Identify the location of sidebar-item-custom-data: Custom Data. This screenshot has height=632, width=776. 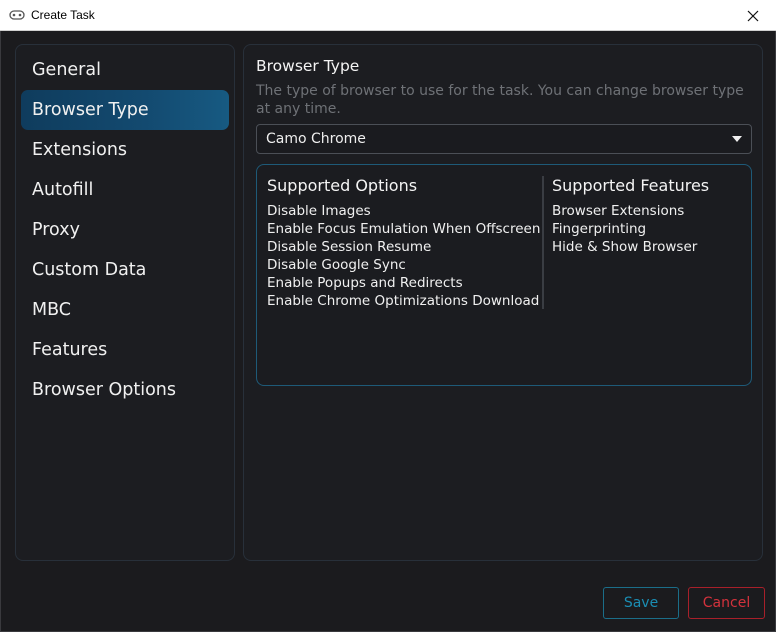
(125, 270).